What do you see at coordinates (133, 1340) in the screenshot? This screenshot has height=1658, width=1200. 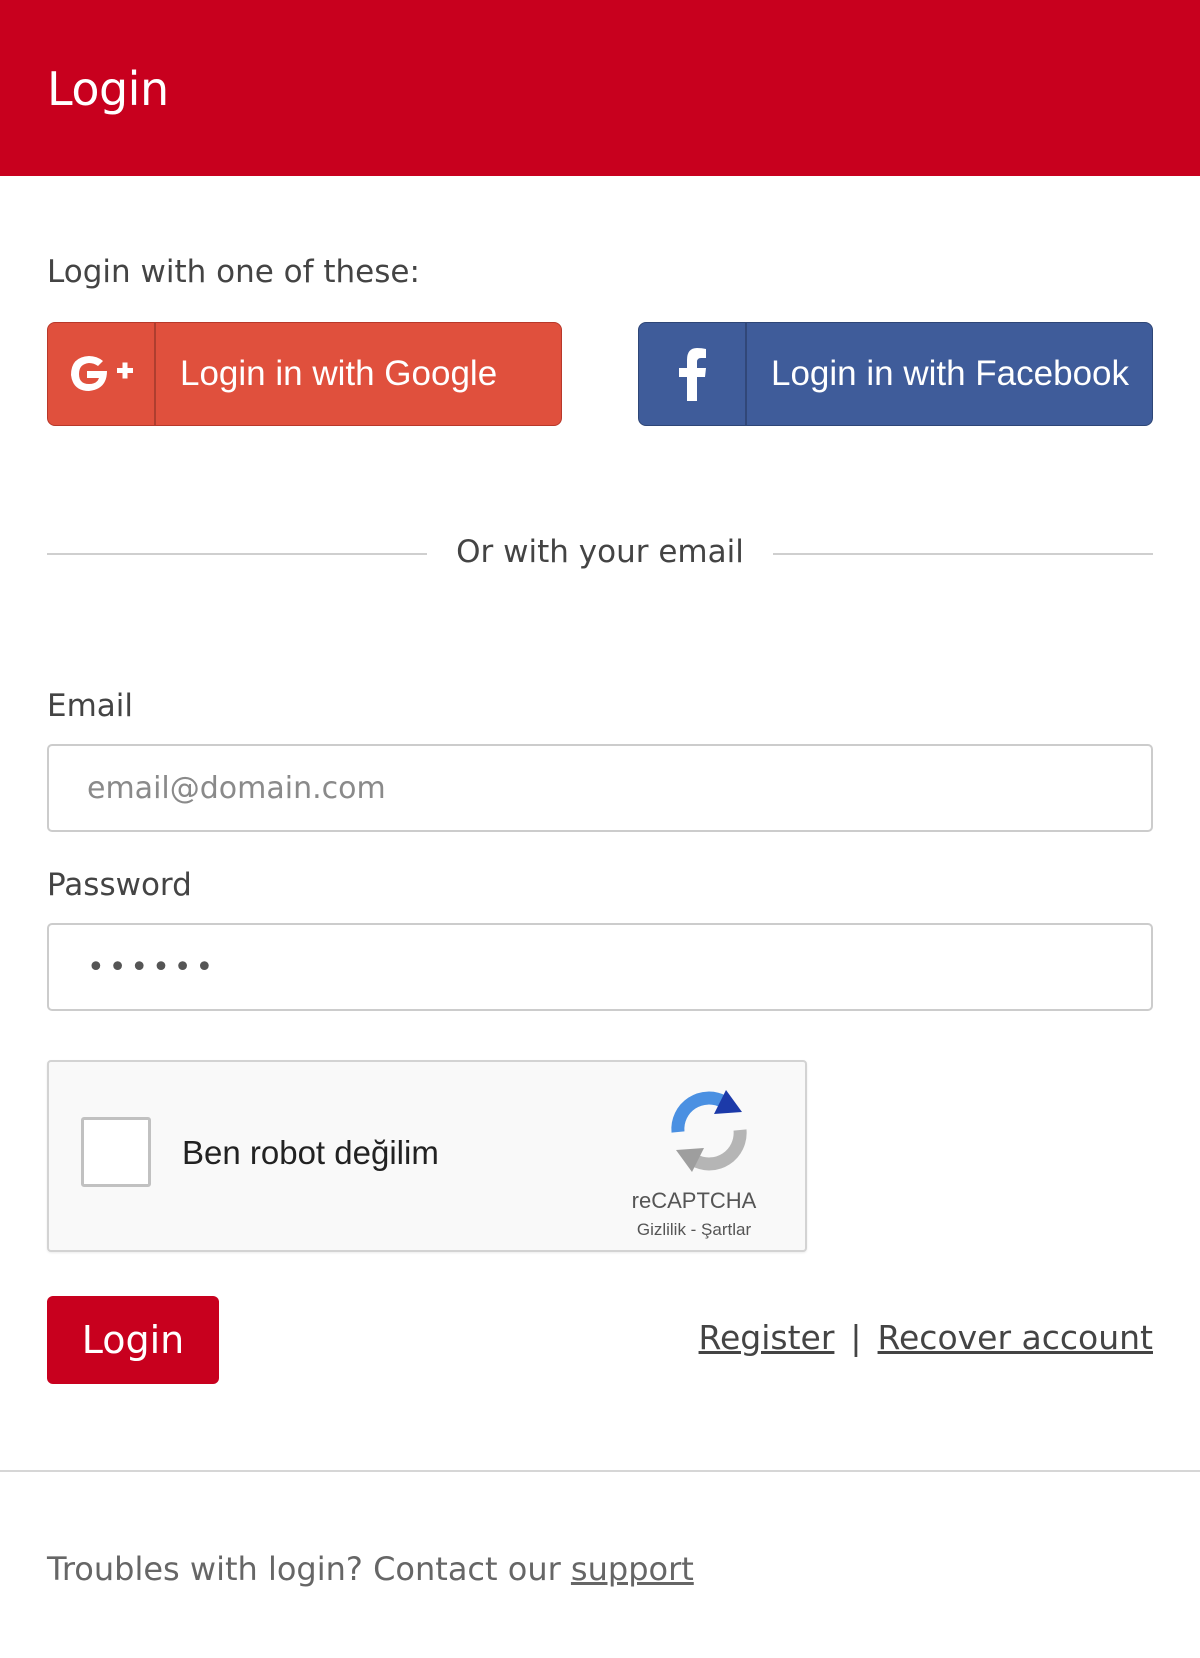 I see `login-button: Login` at bounding box center [133, 1340].